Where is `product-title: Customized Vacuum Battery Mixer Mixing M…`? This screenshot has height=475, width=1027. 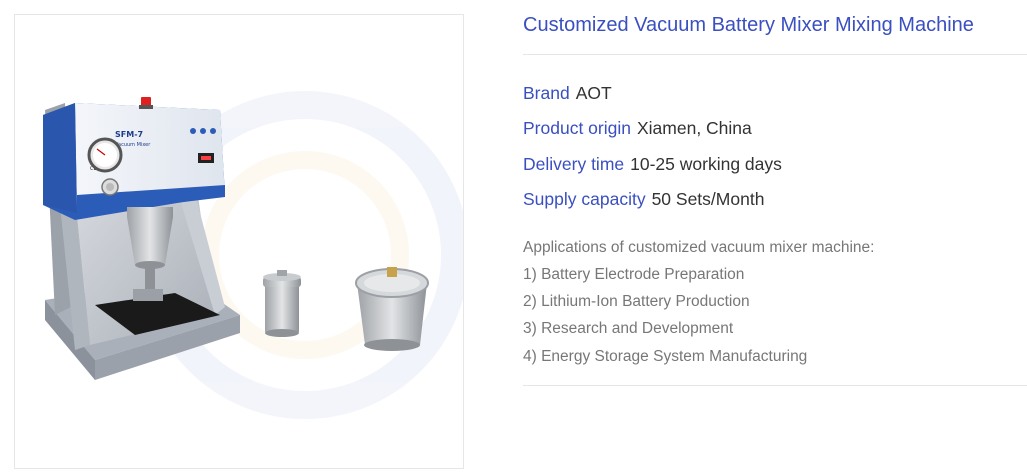 product-title: Customized Vacuum Battery Mixer Mixing M… is located at coordinates (748, 25).